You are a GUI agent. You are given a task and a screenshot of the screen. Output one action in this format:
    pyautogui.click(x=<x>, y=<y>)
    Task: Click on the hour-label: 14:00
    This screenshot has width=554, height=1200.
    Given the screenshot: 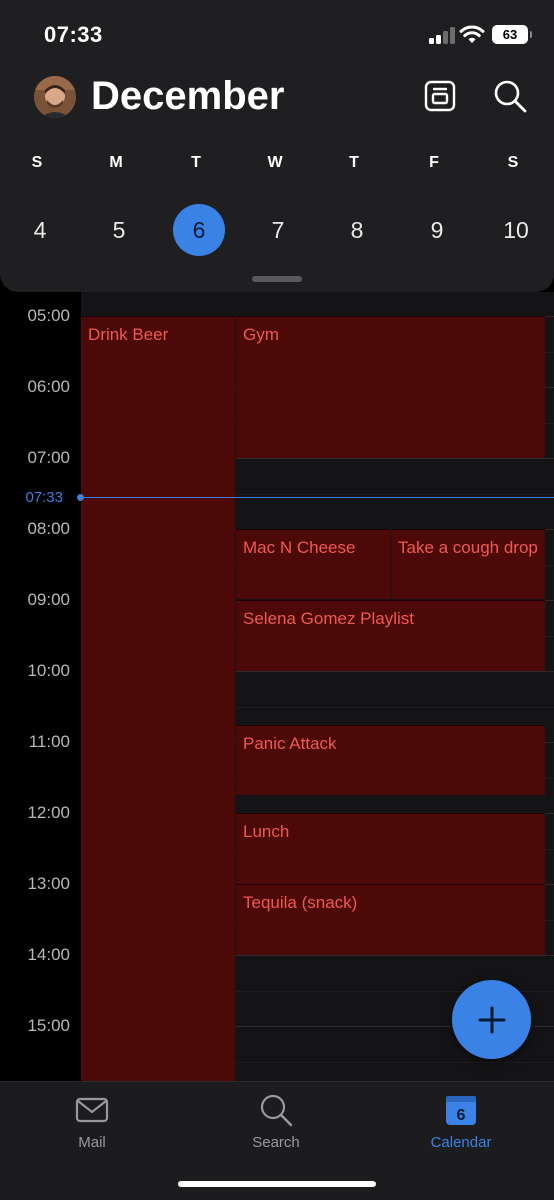 What is the action you would take?
    pyautogui.click(x=48, y=954)
    